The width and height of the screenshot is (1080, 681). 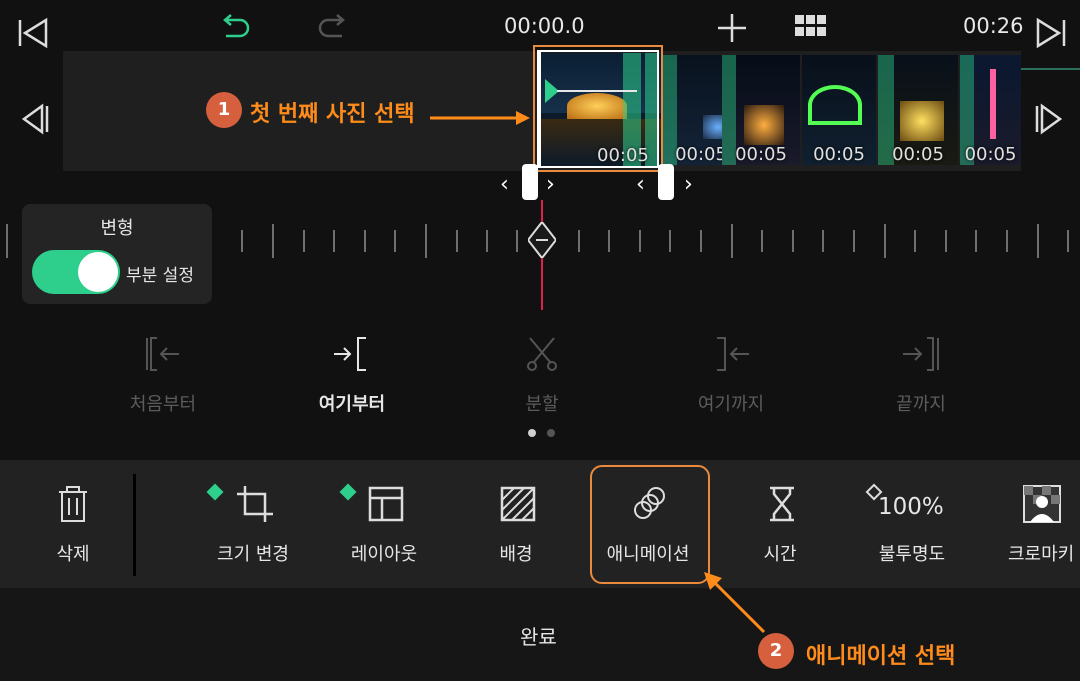 I want to click on next-frame-icon, so click(x=1051, y=121).